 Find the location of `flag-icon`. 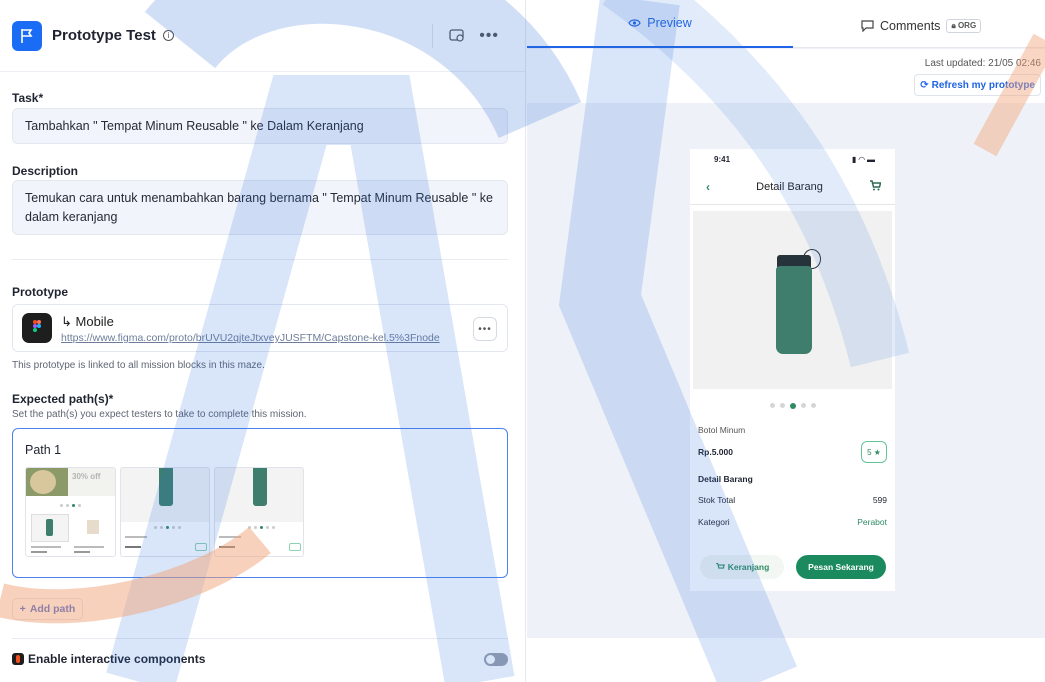

flag-icon is located at coordinates (27, 35).